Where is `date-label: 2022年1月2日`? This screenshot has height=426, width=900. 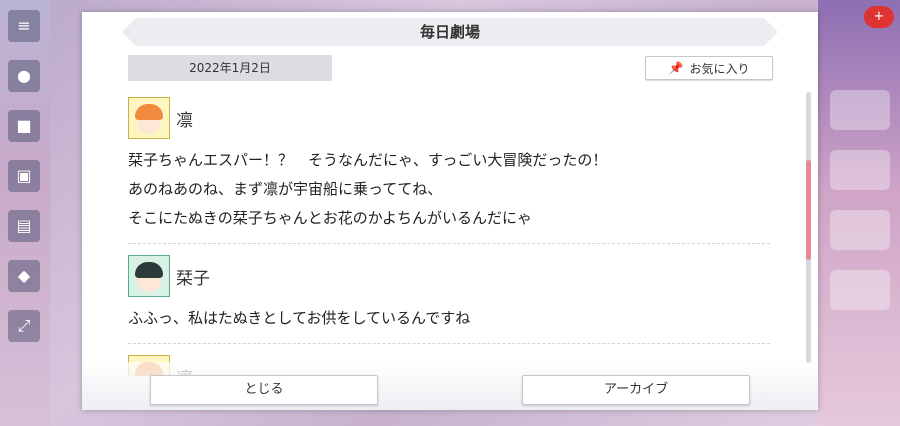
date-label: 2022年1月2日 is located at coordinates (230, 68).